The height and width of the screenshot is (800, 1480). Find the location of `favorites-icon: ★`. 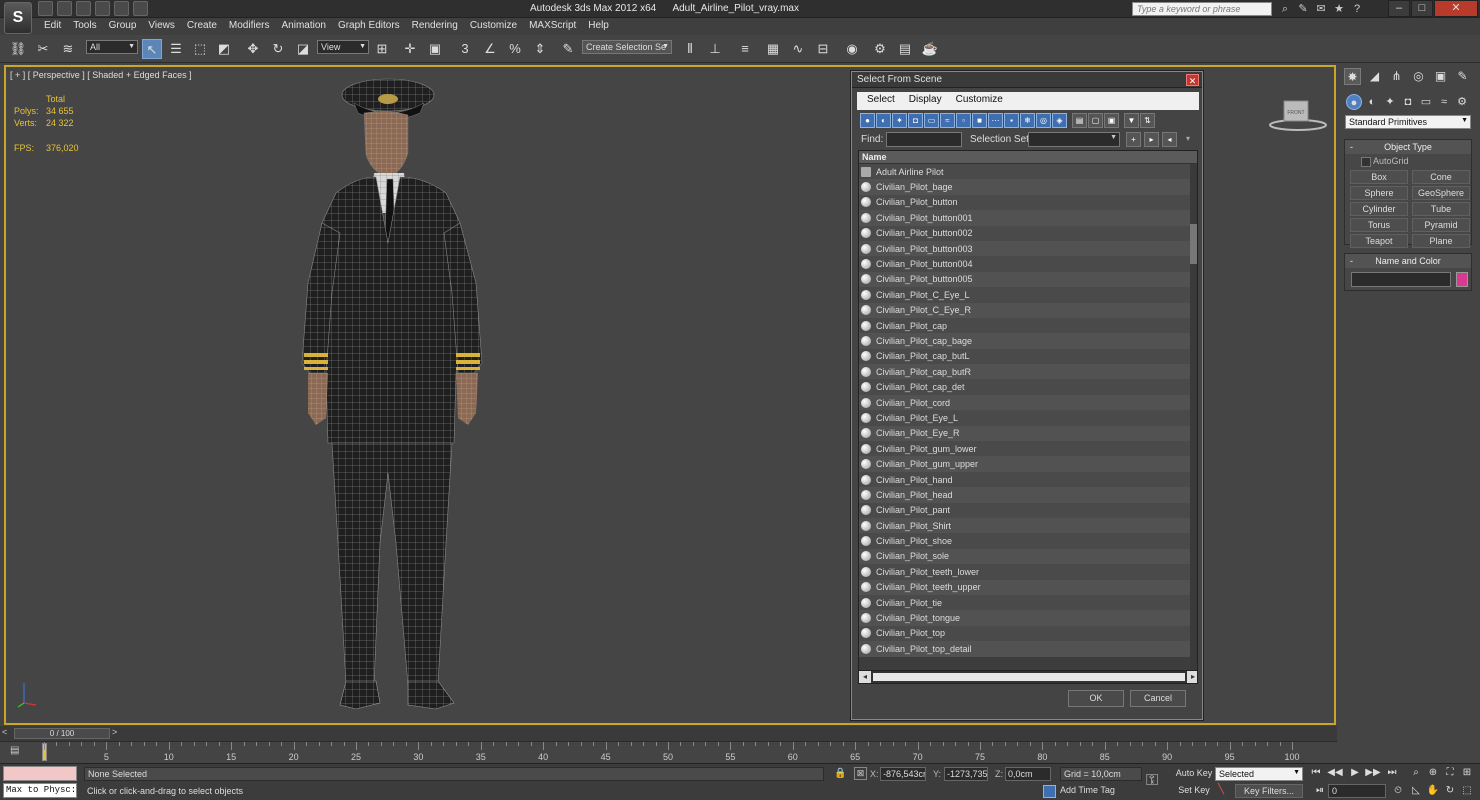

favorites-icon: ★ is located at coordinates (1339, 9).